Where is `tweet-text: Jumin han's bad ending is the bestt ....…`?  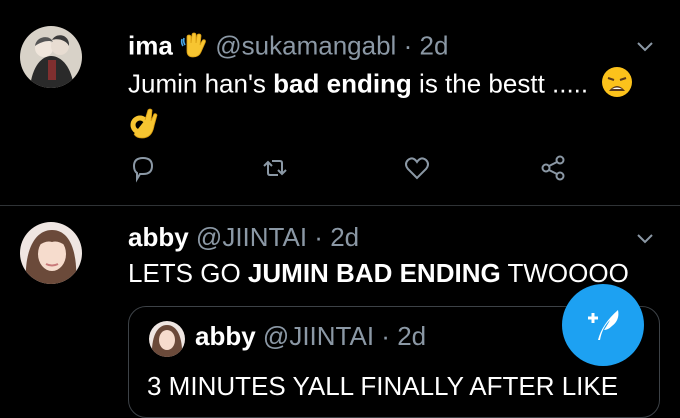
tweet-text: Jumin han's bad ending is the bestt ....… is located at coordinates (380, 85).